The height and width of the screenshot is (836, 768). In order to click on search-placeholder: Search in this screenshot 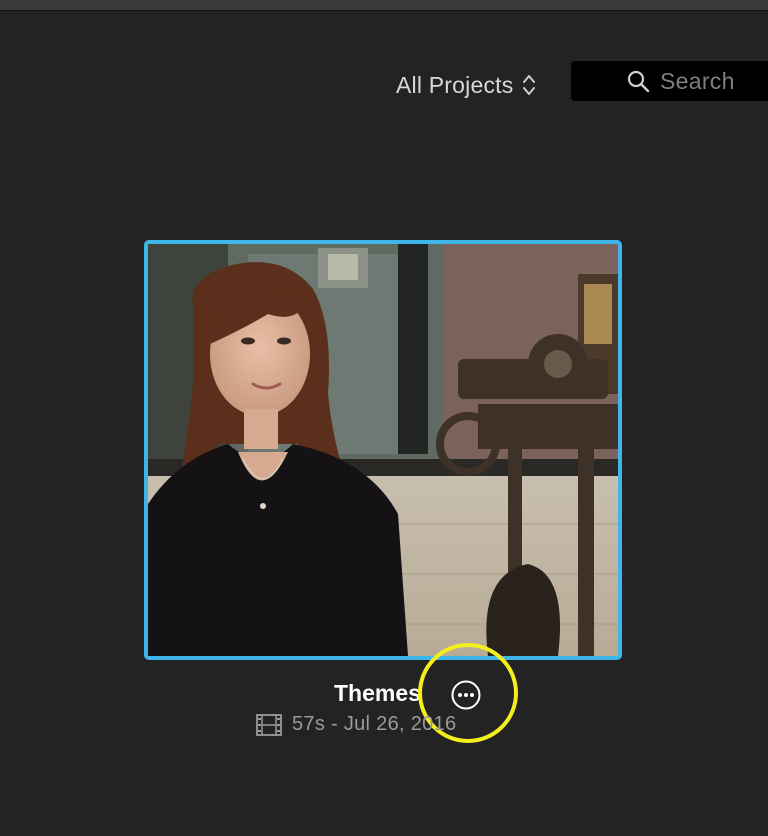, I will do `click(697, 80)`.